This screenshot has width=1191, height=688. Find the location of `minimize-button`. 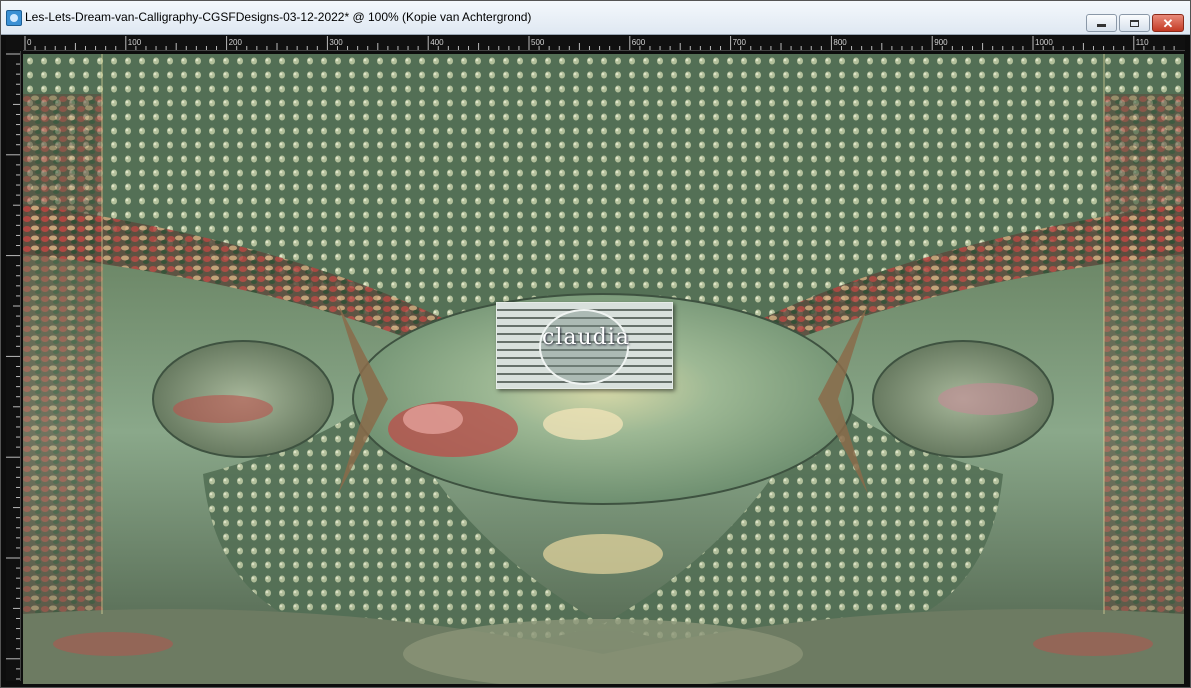

minimize-button is located at coordinates (1101, 23).